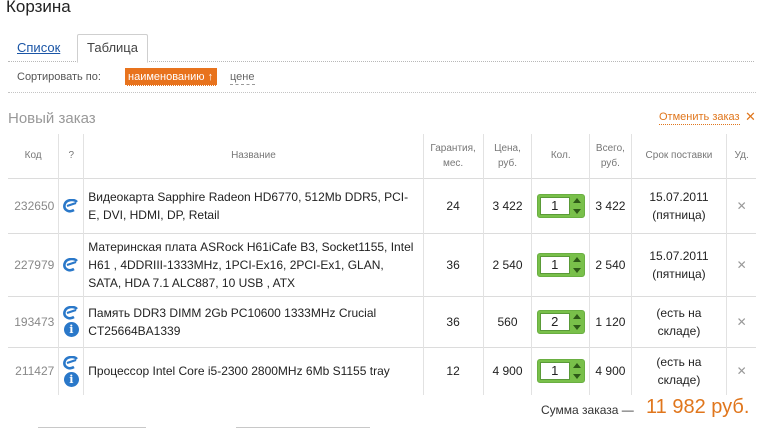  What do you see at coordinates (507, 264) in the screenshot?
I see `price: 2 540` at bounding box center [507, 264].